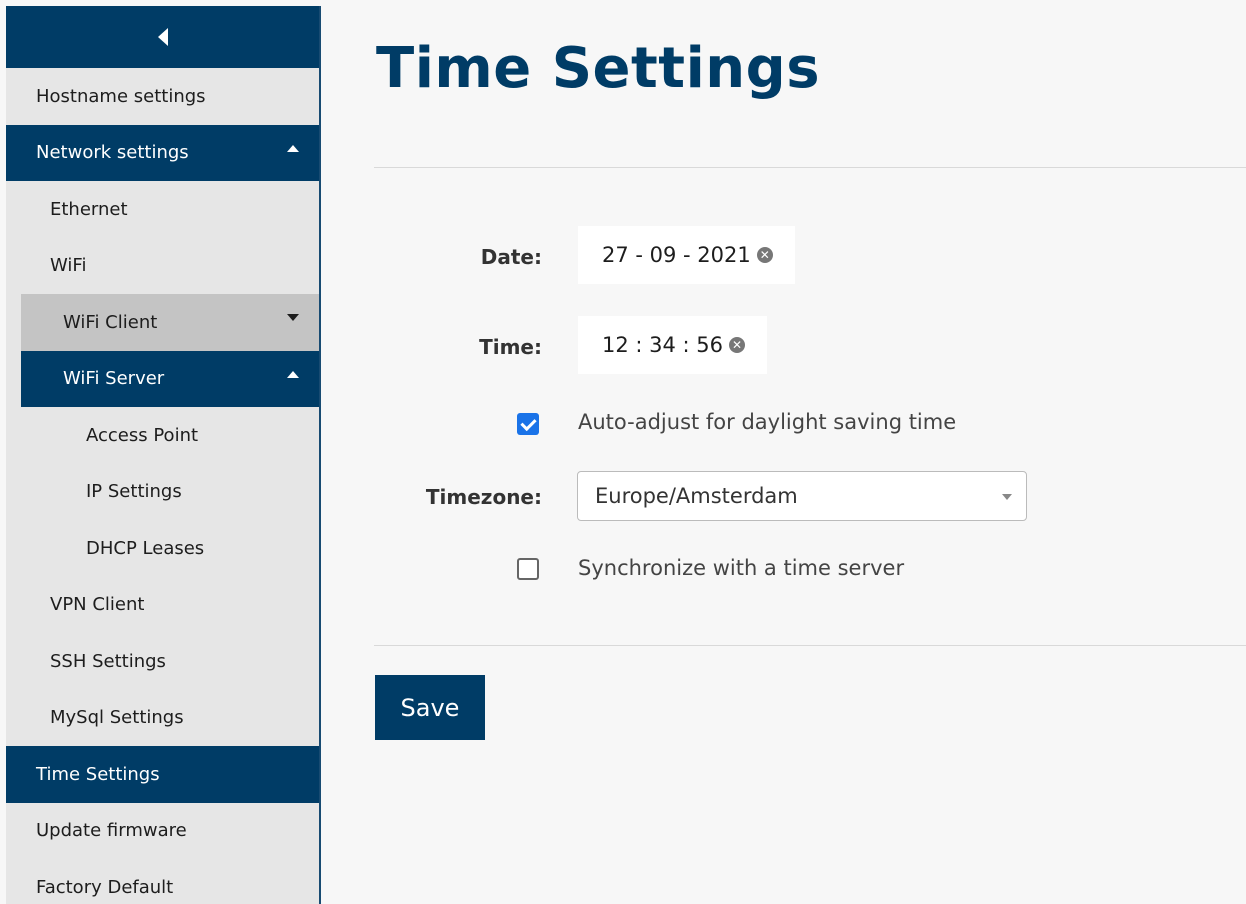  I want to click on timezone-select: Europe/Amsterdam, so click(802, 496).